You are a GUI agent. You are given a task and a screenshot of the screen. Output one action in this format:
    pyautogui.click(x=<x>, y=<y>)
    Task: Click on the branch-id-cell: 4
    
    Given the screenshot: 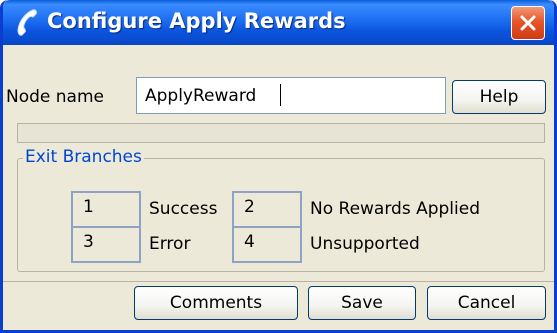 What is the action you would take?
    pyautogui.click(x=267, y=244)
    